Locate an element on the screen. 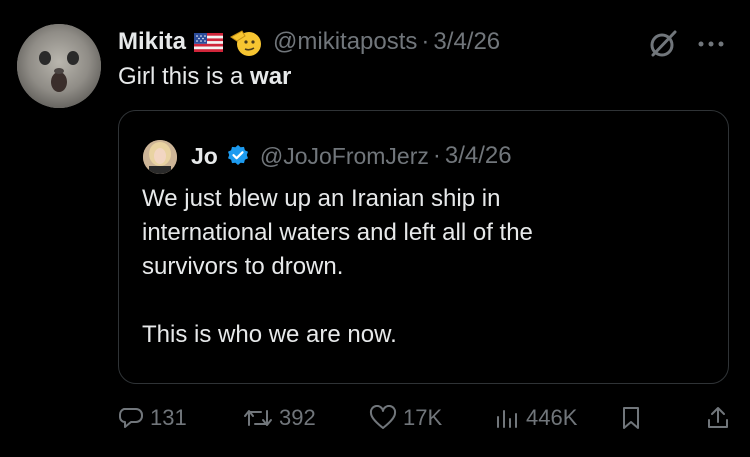  saluting-face-emoji-icon is located at coordinates (246, 42).